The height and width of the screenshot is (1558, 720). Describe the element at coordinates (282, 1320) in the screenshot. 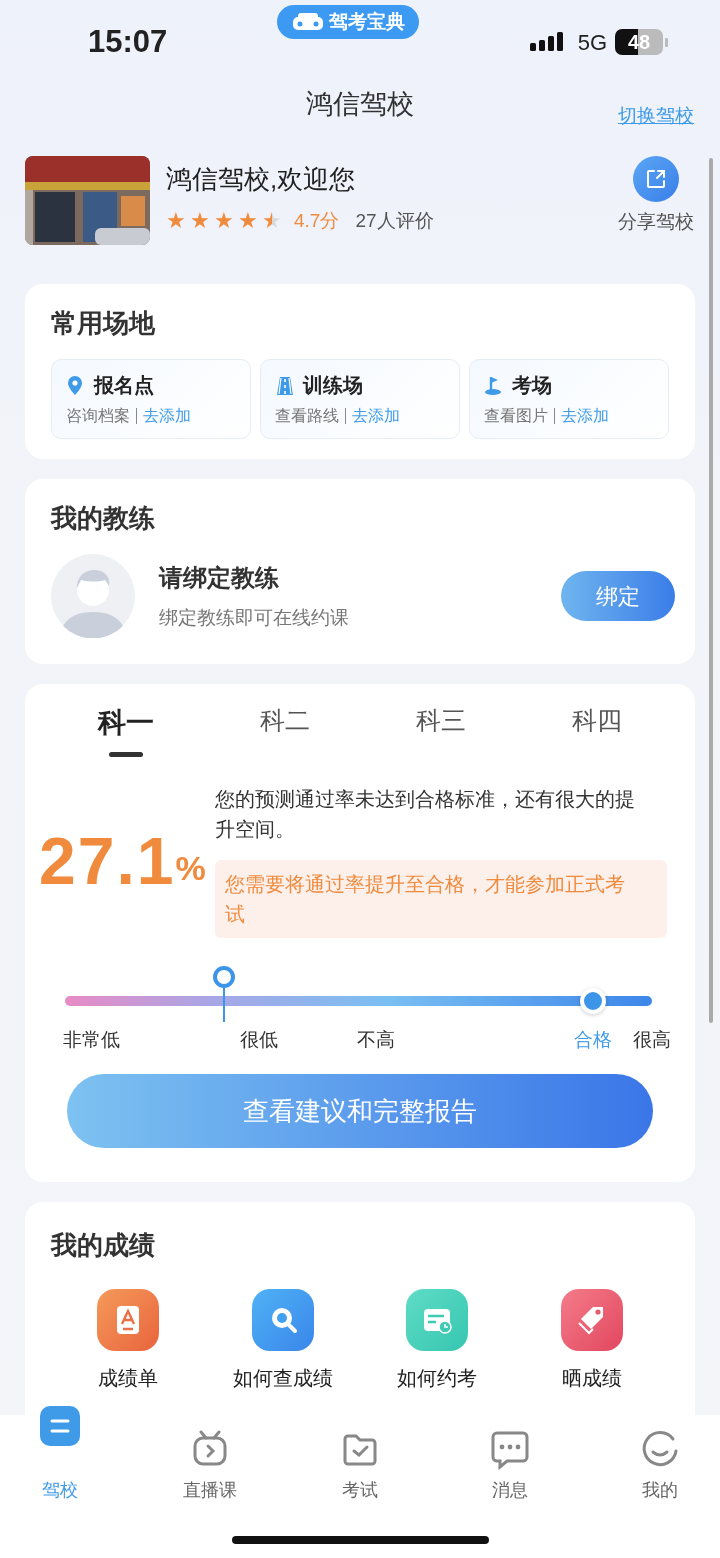

I see `magnifier-icon` at that location.